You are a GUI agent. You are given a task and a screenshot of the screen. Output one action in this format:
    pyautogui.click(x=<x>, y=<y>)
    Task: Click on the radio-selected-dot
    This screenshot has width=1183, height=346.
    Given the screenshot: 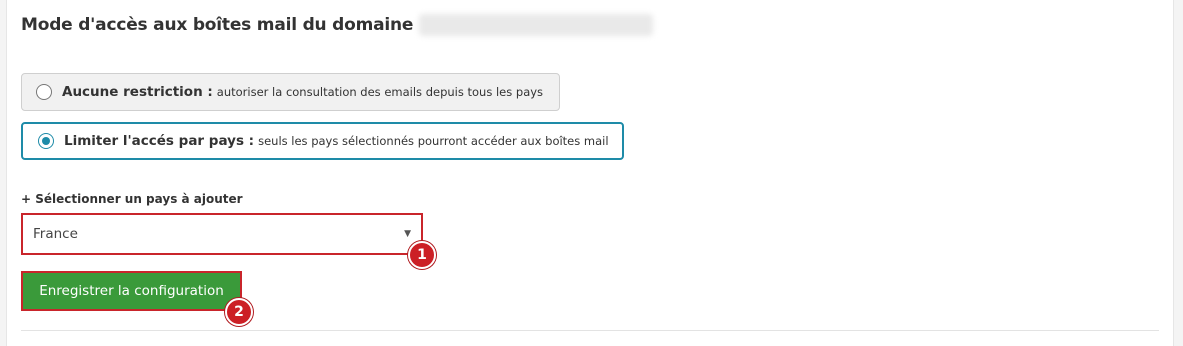 What is the action you would take?
    pyautogui.click(x=46, y=141)
    